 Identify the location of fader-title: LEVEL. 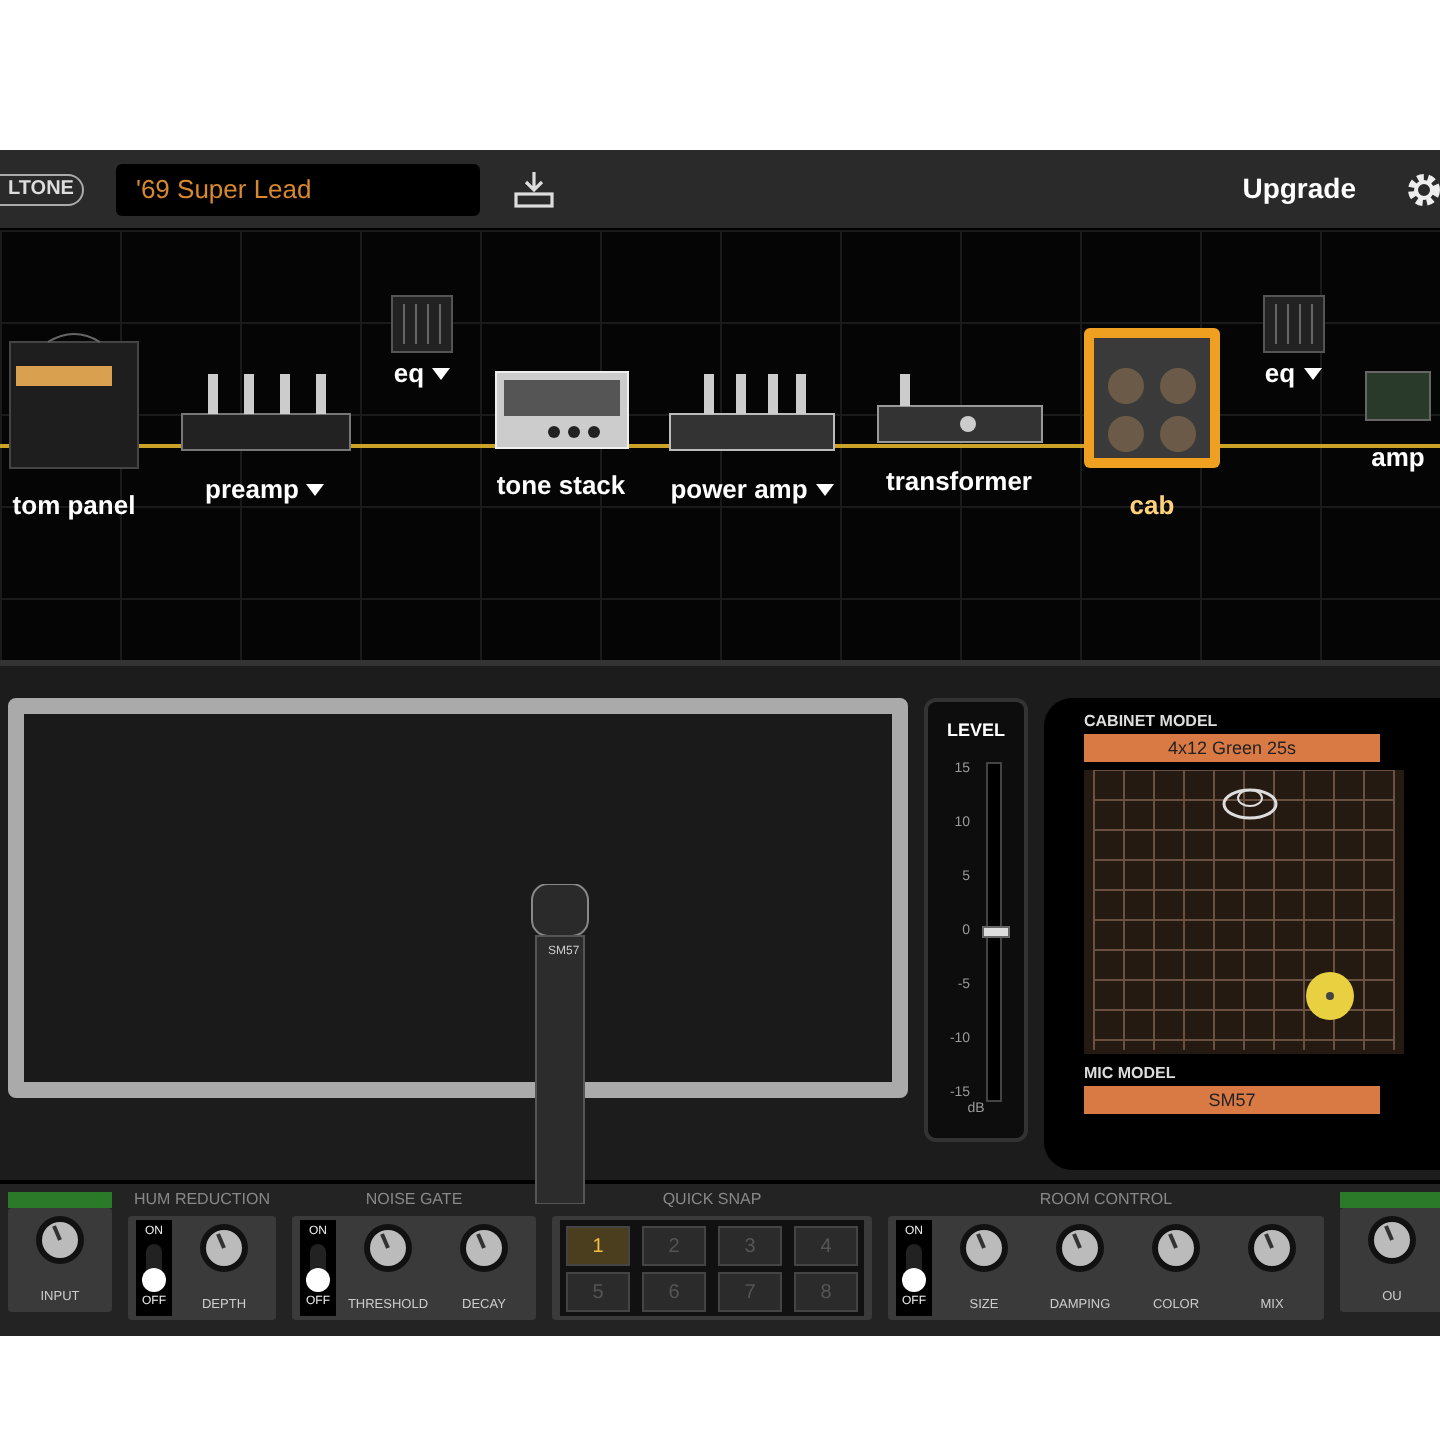
(975, 731).